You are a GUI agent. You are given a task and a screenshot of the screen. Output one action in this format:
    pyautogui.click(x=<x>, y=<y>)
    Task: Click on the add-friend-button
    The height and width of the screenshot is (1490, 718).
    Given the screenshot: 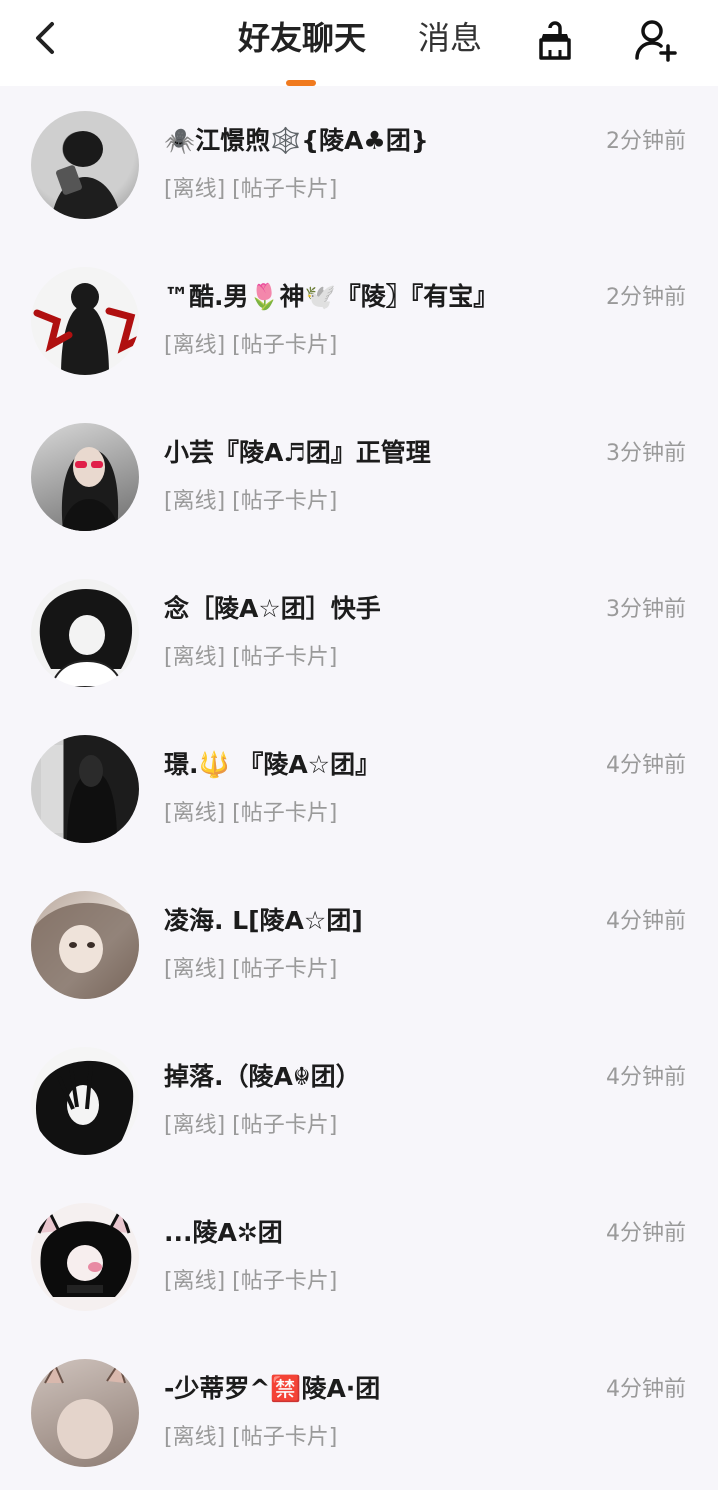 What is the action you would take?
    pyautogui.click(x=656, y=40)
    